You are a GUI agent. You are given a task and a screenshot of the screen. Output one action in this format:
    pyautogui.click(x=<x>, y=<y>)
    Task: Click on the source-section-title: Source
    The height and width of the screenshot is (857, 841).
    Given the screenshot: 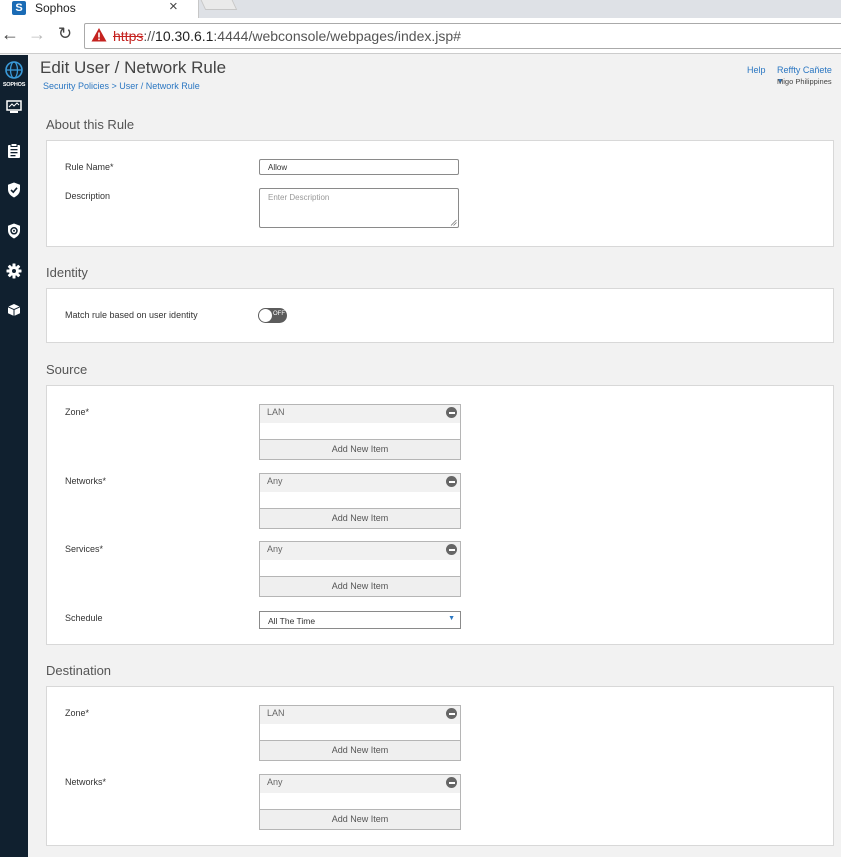 What is the action you would take?
    pyautogui.click(x=67, y=369)
    